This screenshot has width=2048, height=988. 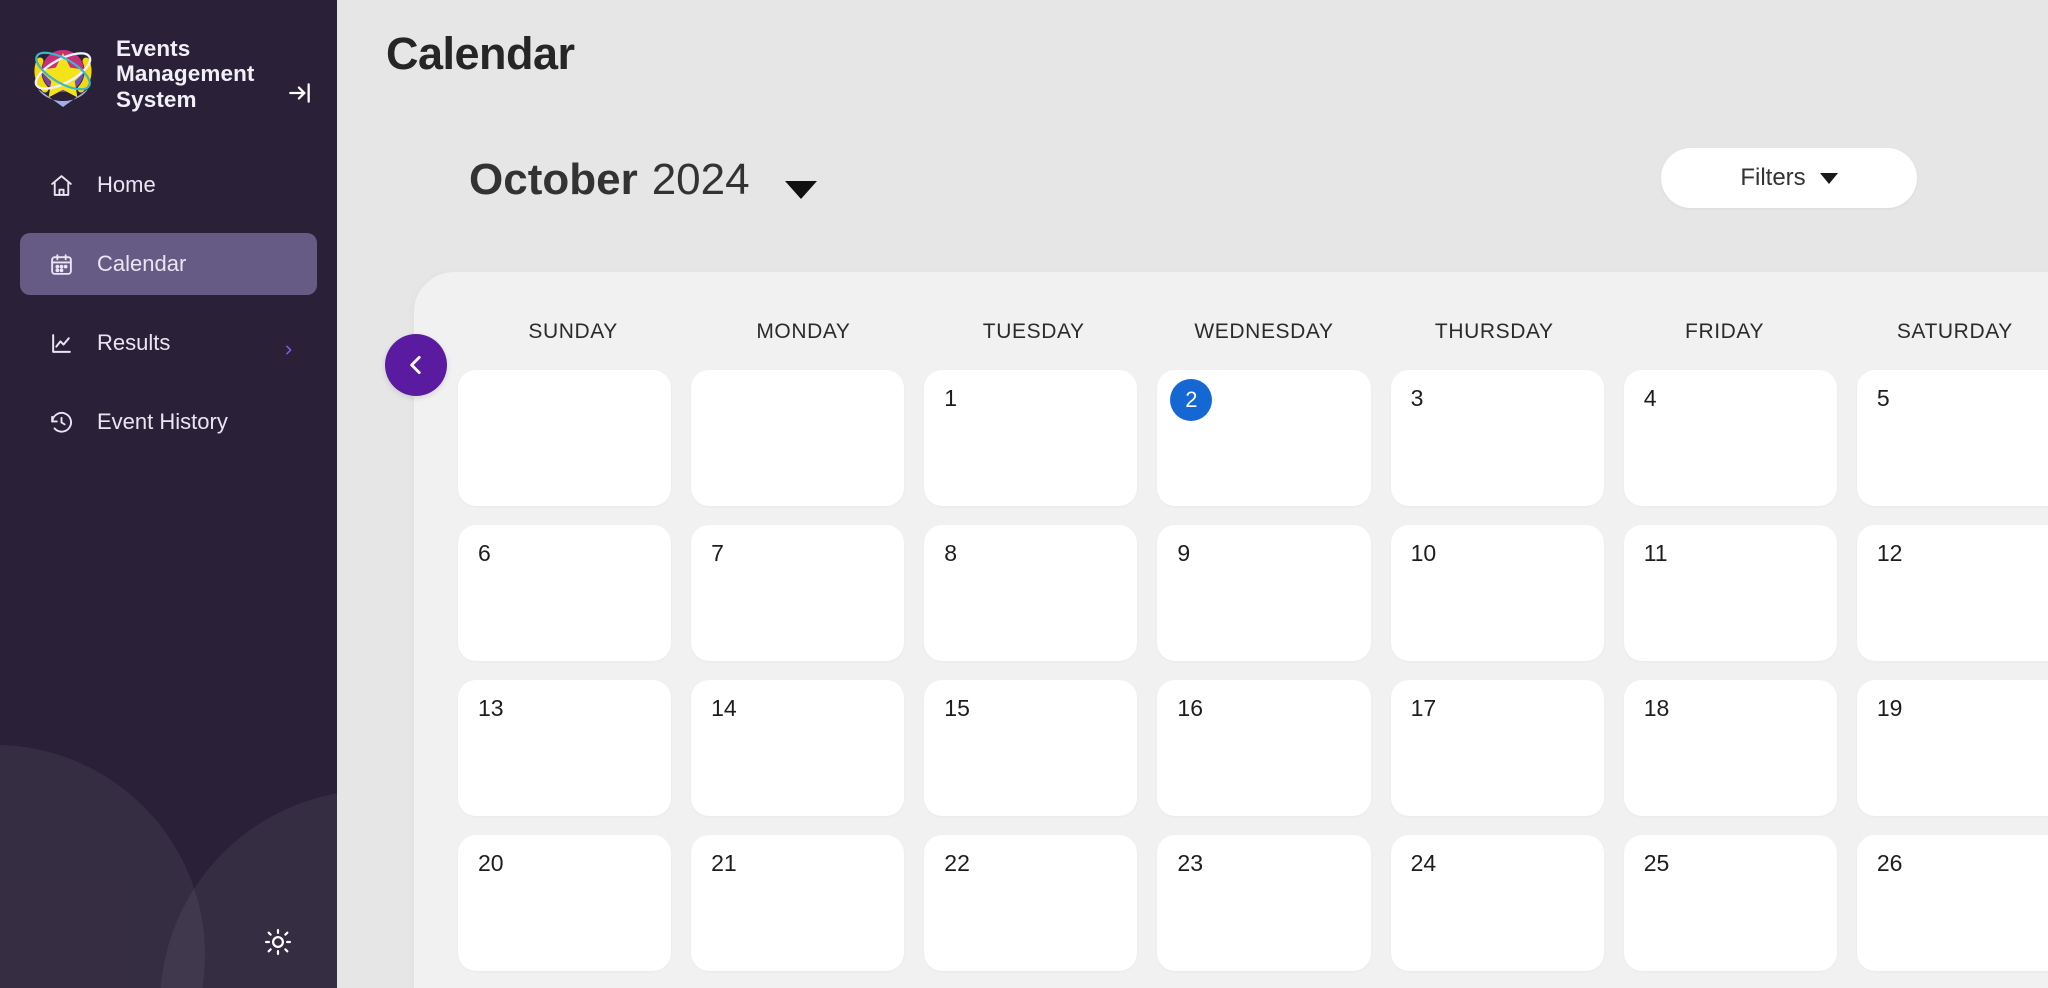 I want to click on today-badge: 2, so click(x=1191, y=400).